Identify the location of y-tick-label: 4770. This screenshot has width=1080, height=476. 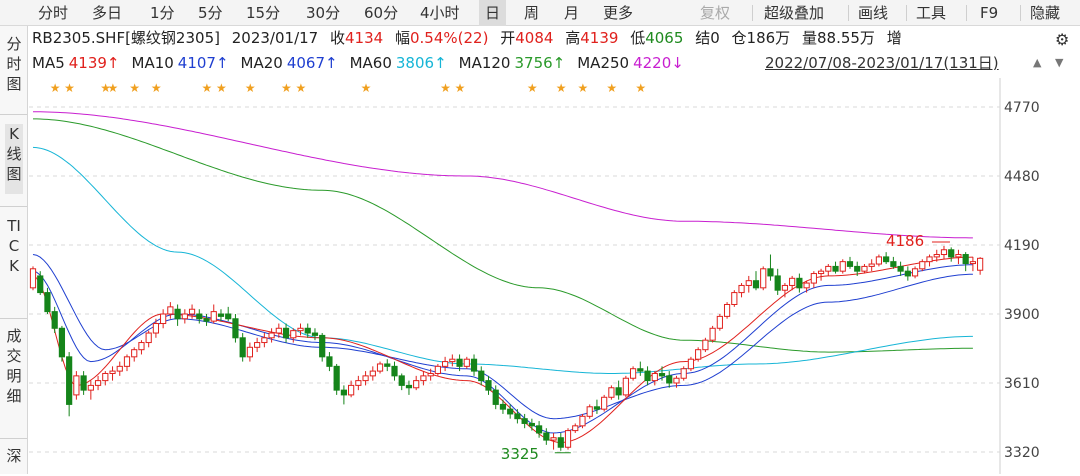
(1022, 108).